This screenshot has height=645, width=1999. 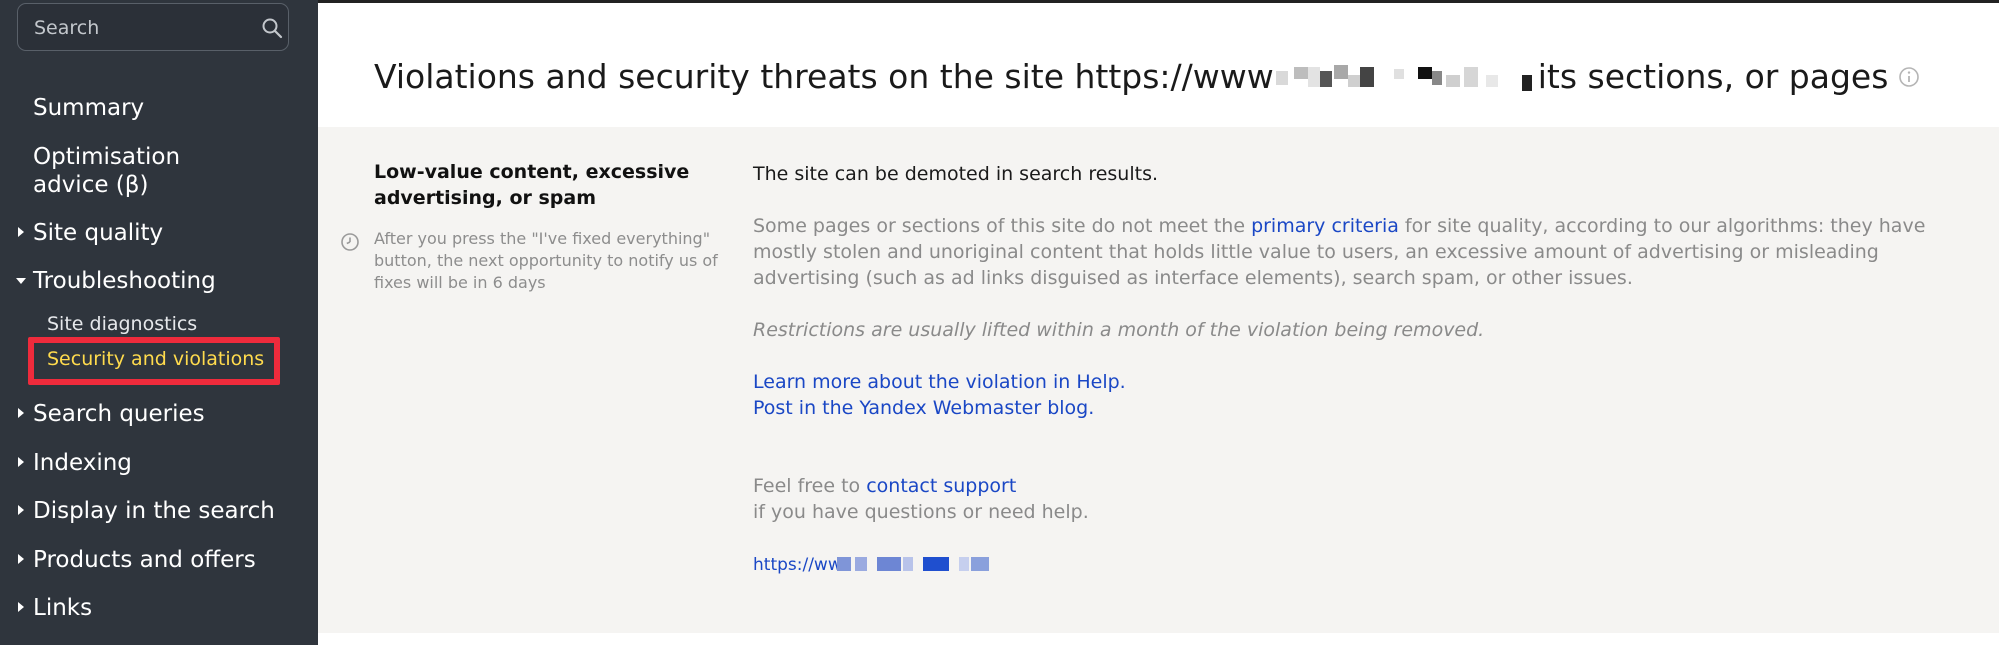 What do you see at coordinates (1368, 565) in the screenshot?
I see `affected-url-link: https://ww` at bounding box center [1368, 565].